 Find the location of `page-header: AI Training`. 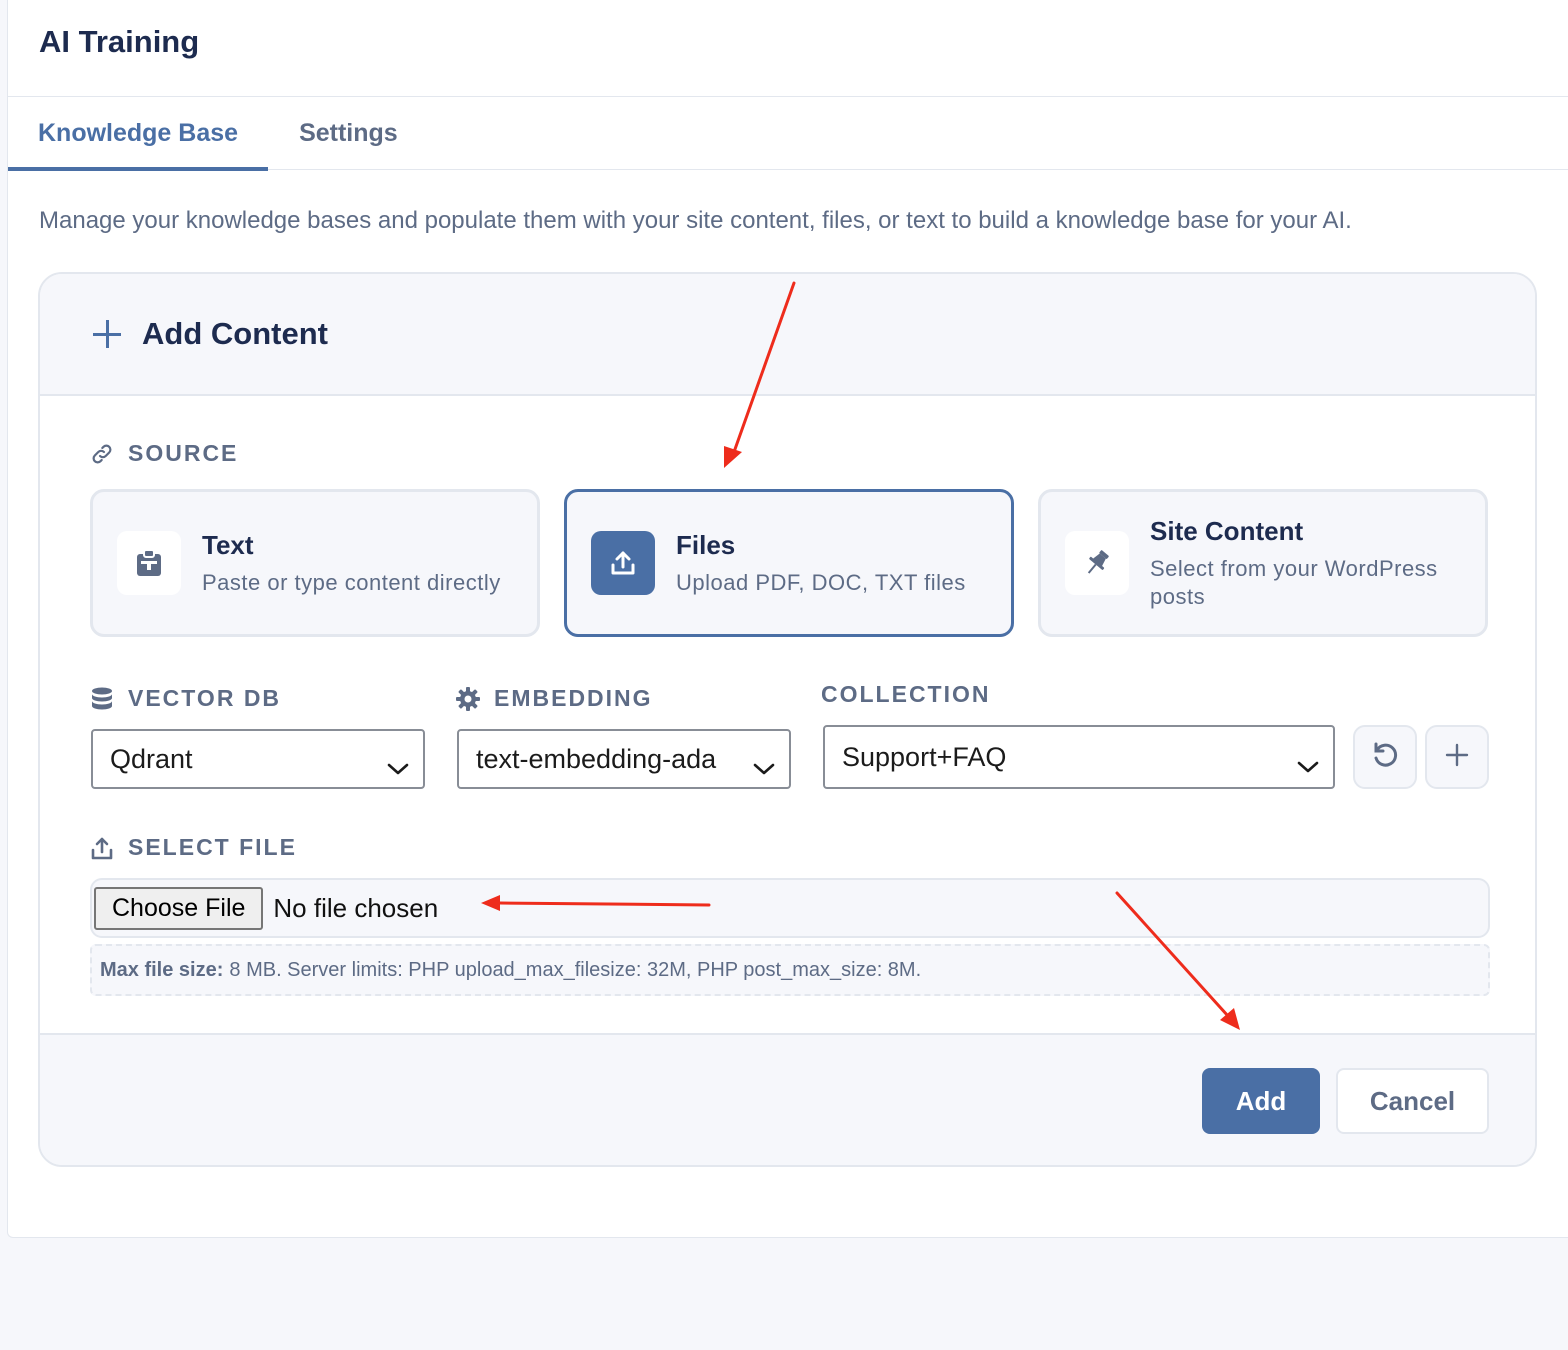

page-header: AI Training is located at coordinates (788, 48).